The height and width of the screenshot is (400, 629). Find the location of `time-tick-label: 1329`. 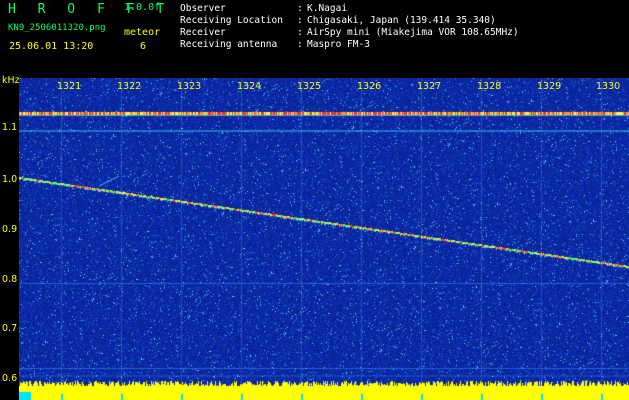

time-tick-label: 1329 is located at coordinates (549, 86).